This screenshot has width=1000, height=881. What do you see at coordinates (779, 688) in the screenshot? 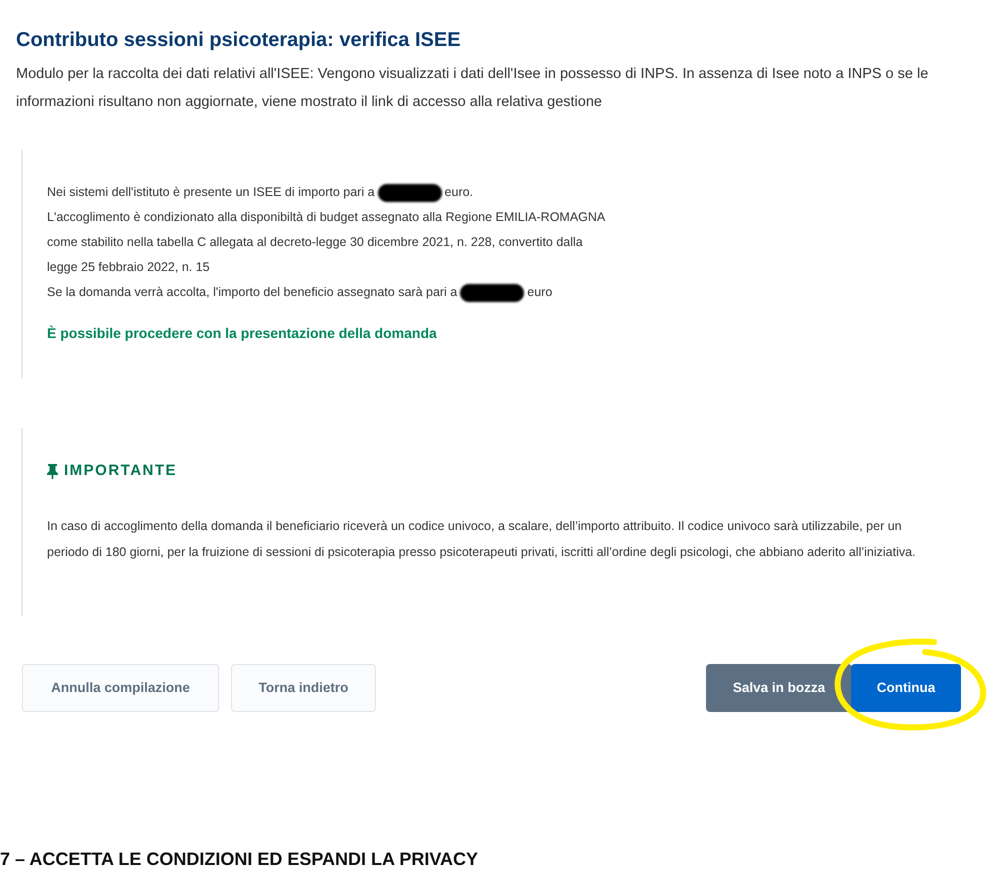
I see `action-button: Salva in bozza` at bounding box center [779, 688].